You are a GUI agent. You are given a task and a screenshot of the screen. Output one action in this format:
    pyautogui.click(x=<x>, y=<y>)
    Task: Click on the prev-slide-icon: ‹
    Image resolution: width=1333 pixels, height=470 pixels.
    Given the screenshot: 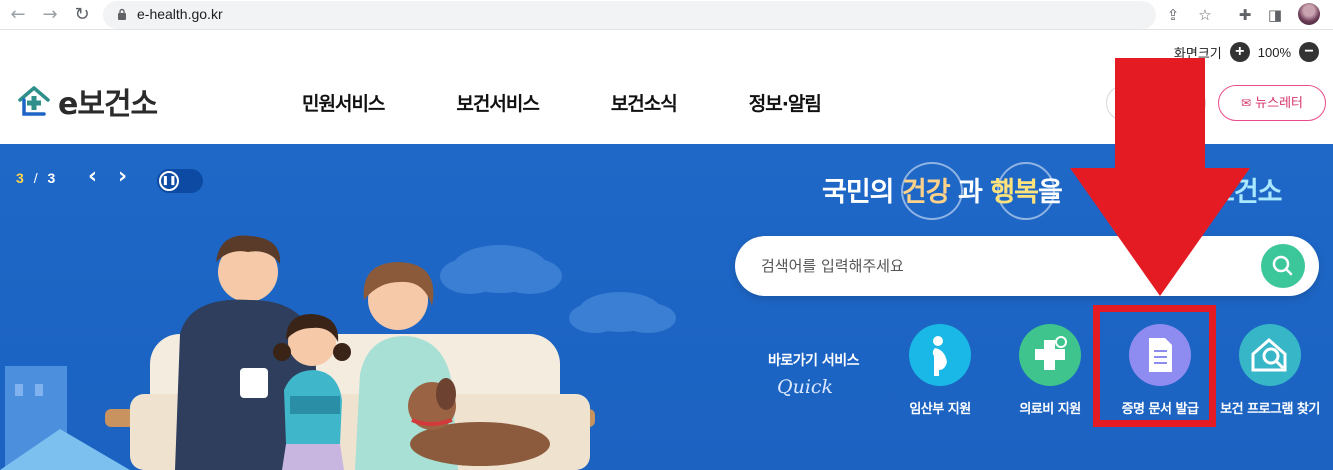 What is the action you would take?
    pyautogui.click(x=92, y=177)
    